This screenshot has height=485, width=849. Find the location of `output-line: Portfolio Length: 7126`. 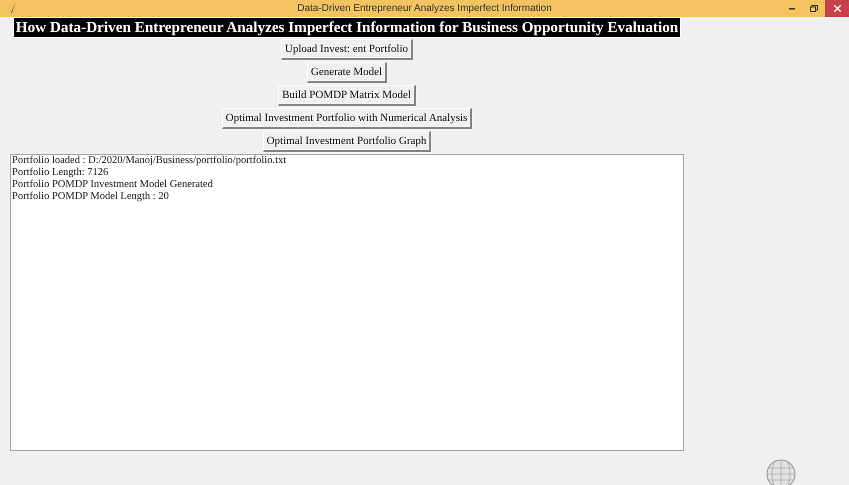

output-line: Portfolio Length: 7126 is located at coordinates (61, 173).